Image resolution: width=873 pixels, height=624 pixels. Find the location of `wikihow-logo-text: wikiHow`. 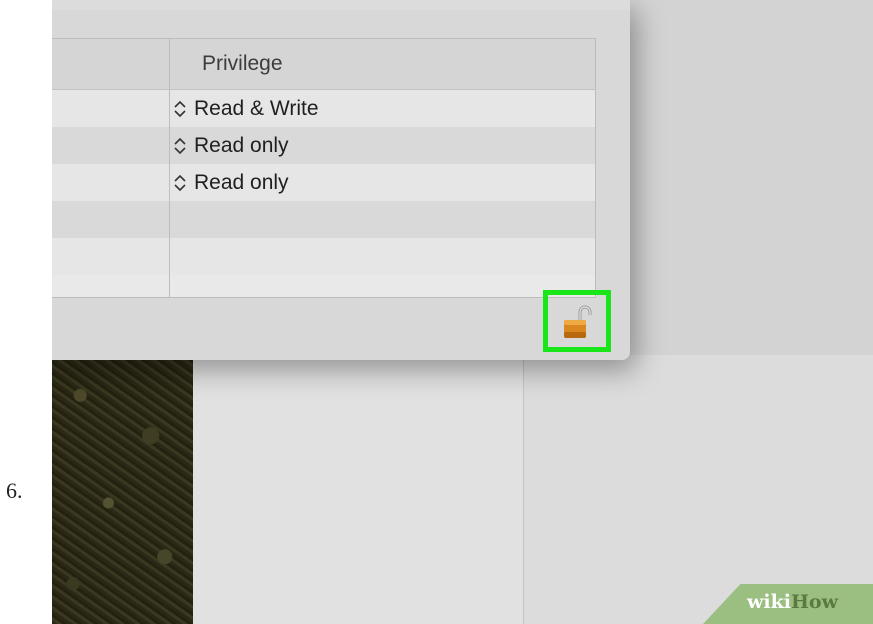

wikihow-logo-text: wikiHow is located at coordinates (792, 602).